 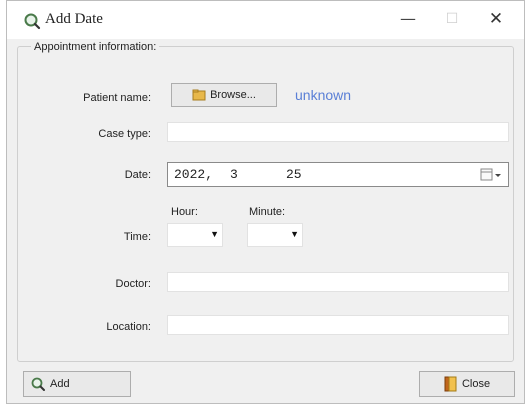 I want to click on close-label: Close, so click(x=476, y=384).